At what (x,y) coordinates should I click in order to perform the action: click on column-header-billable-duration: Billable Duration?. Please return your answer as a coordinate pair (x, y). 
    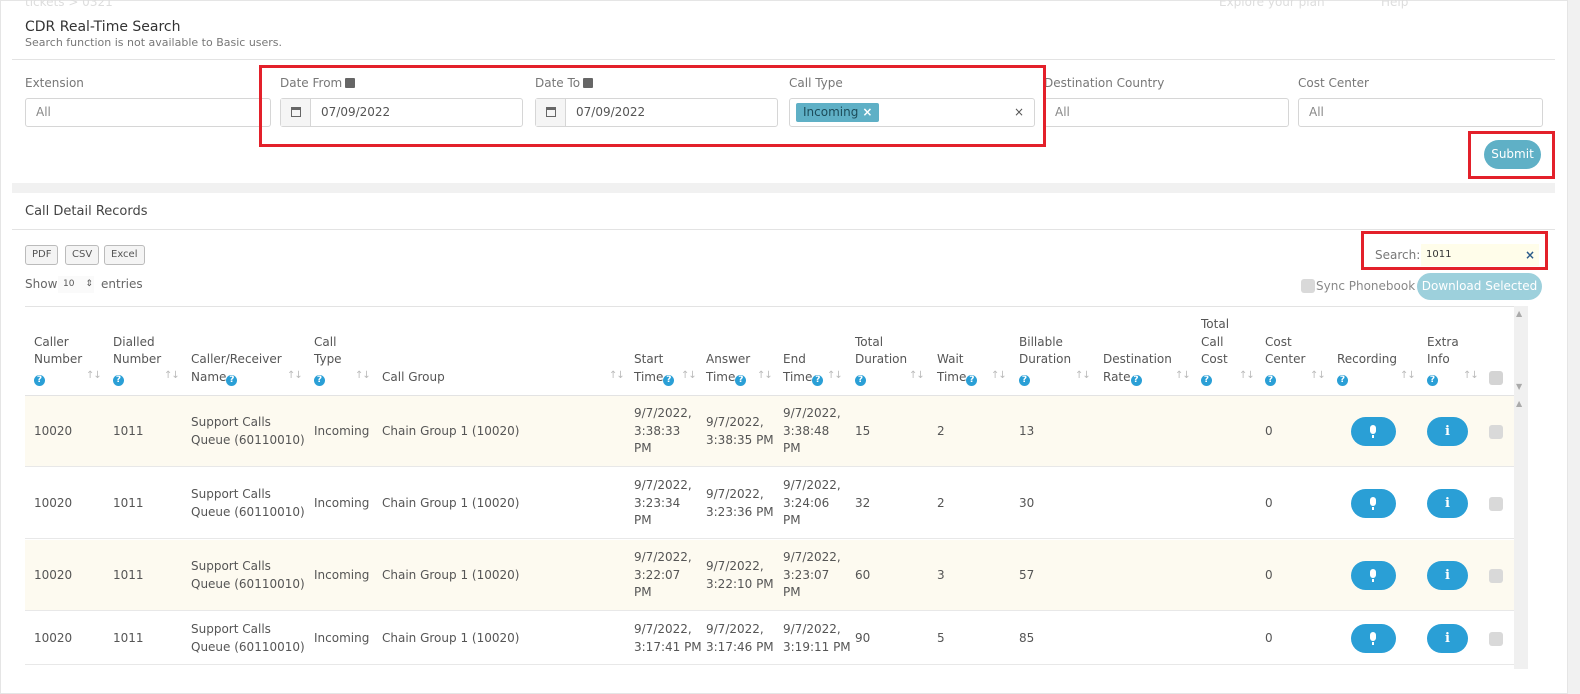
    Looking at the image, I should click on (1045, 360).